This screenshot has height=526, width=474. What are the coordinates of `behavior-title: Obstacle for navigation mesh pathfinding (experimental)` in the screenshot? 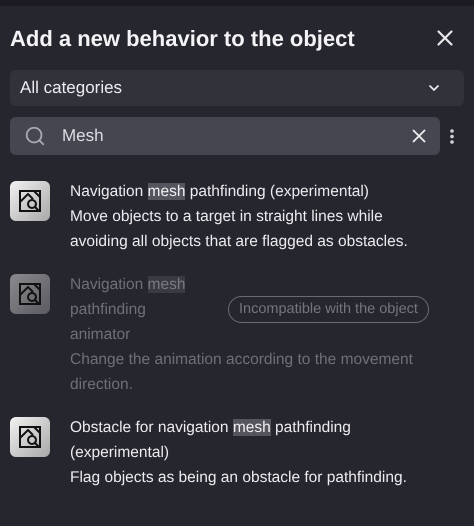 It's located at (254, 440).